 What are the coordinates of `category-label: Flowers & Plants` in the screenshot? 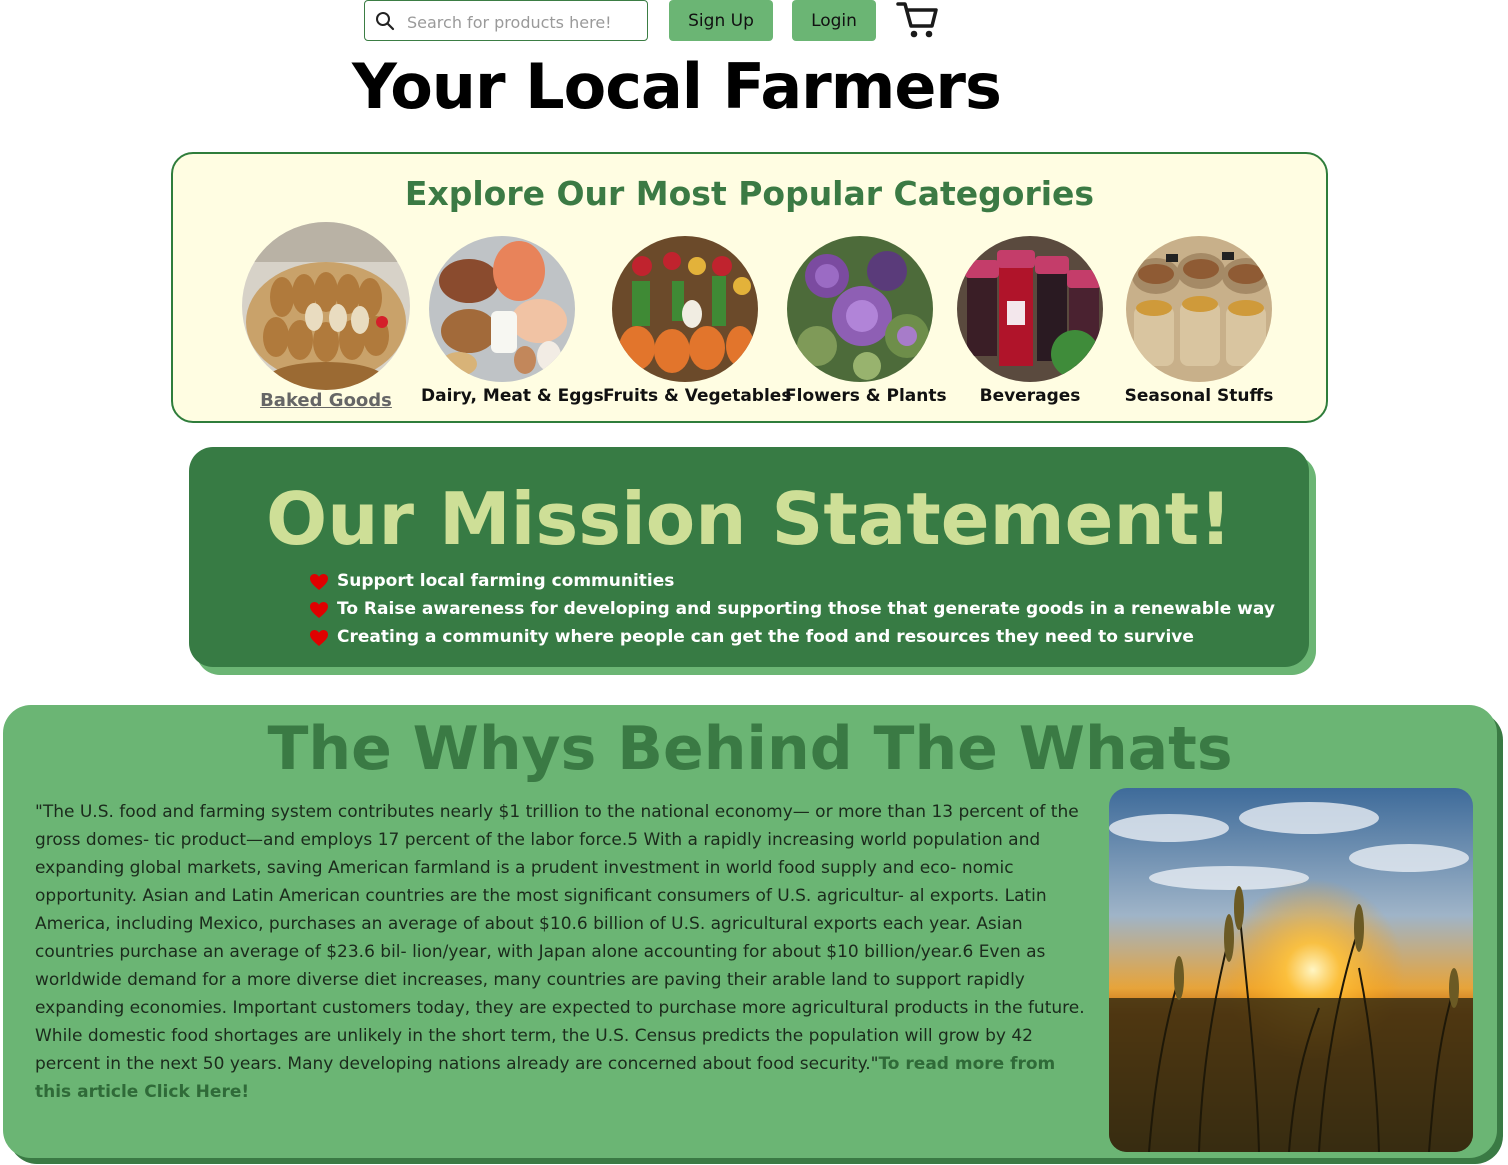 It's located at (866, 396).